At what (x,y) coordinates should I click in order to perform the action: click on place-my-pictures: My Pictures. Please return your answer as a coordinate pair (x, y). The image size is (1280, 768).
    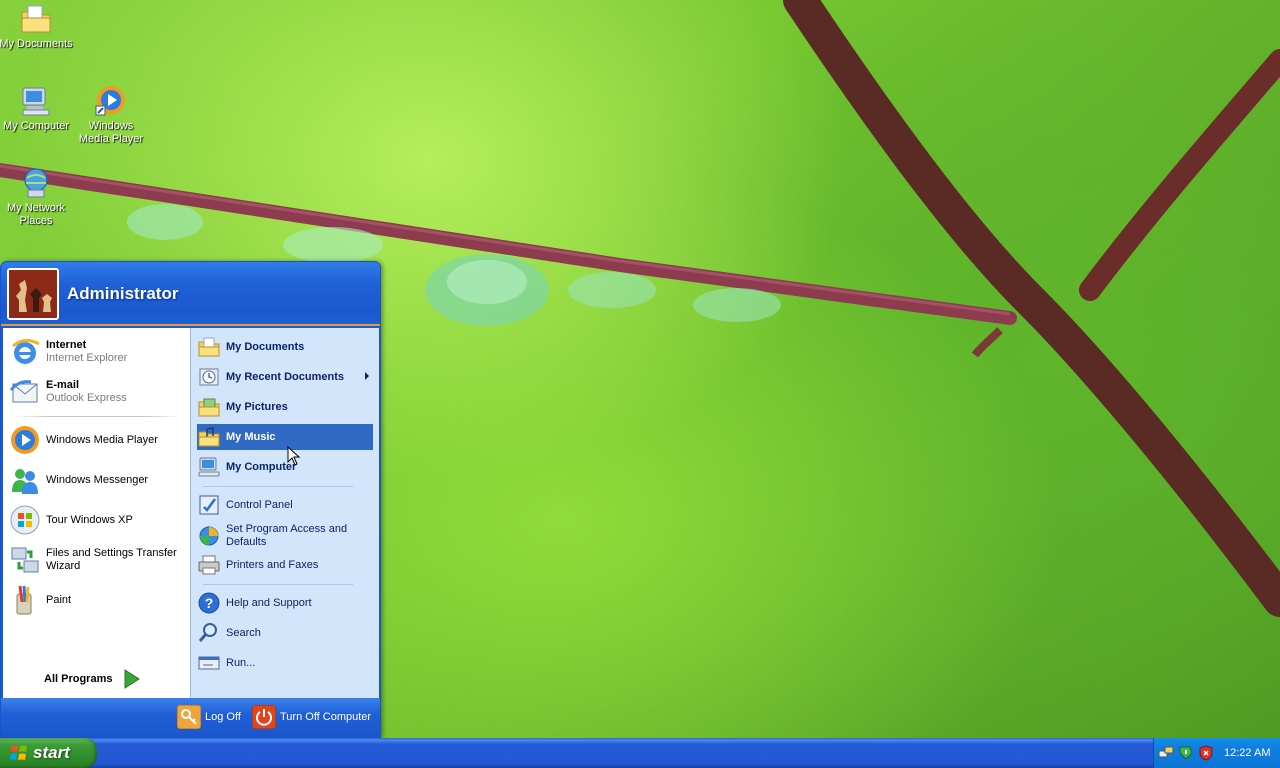
    Looking at the image, I should click on (285, 407).